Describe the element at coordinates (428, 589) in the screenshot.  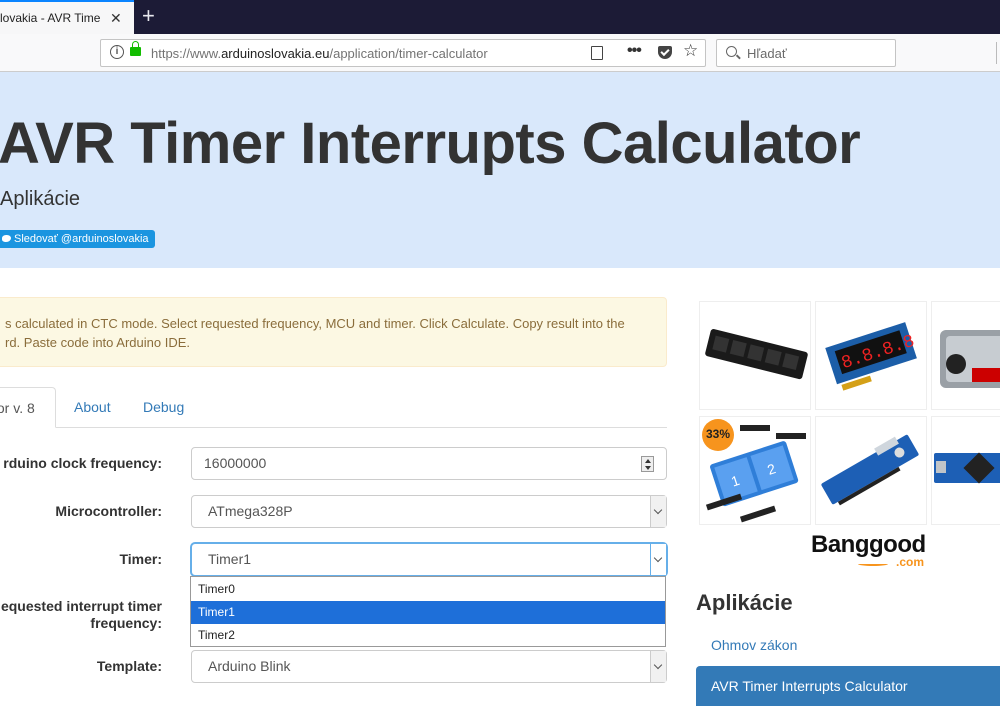
I see `timer-option: Timer0` at that location.